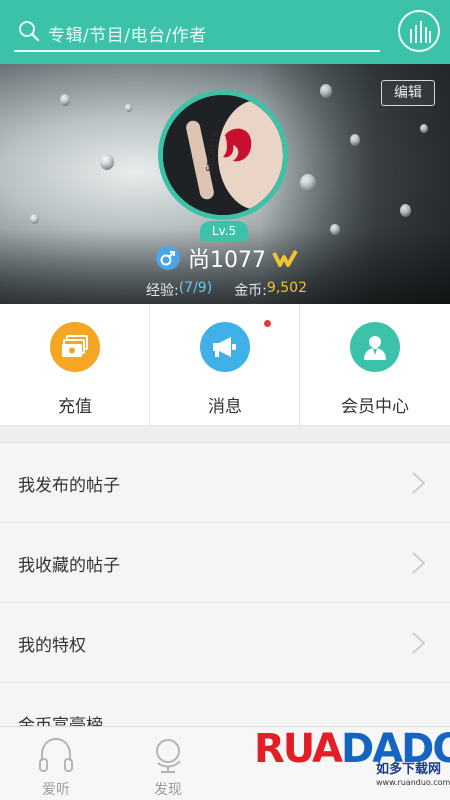  I want to click on now-playing-button, so click(419, 31).